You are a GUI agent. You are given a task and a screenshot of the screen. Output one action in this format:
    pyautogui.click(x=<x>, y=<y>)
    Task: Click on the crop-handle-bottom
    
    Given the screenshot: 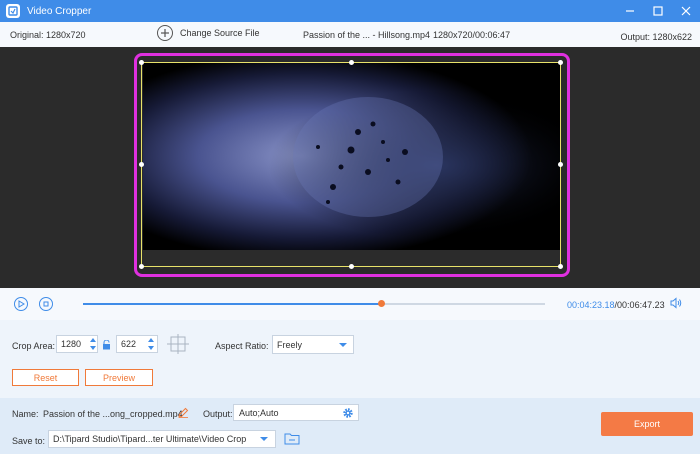 What is the action you would take?
    pyautogui.click(x=351, y=266)
    